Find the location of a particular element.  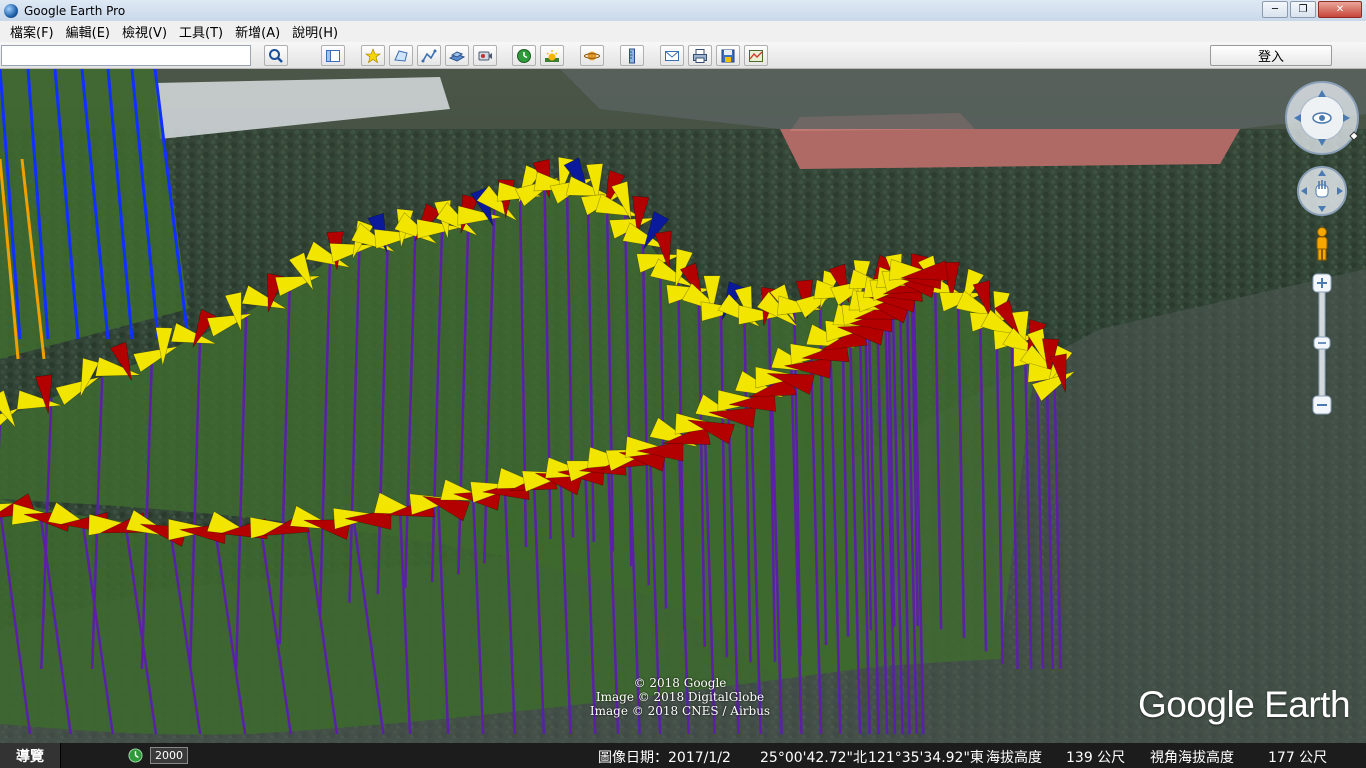

overlay-icon is located at coordinates (457, 56).